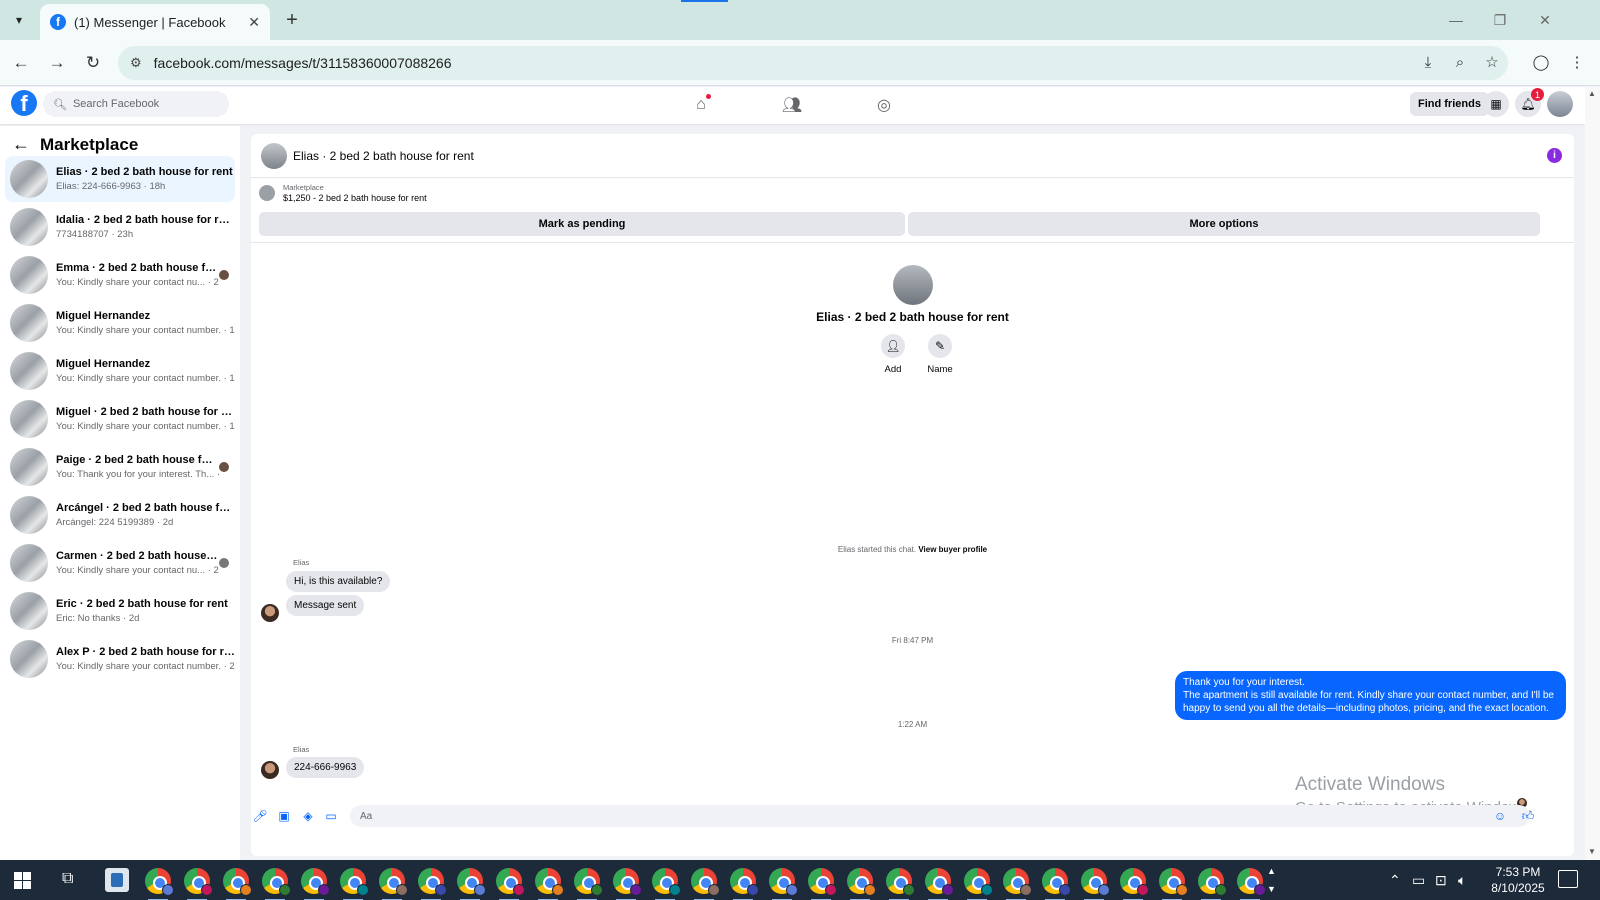  Describe the element at coordinates (24, 103) in the screenshot. I see `facebook-logo-icon: f` at that location.